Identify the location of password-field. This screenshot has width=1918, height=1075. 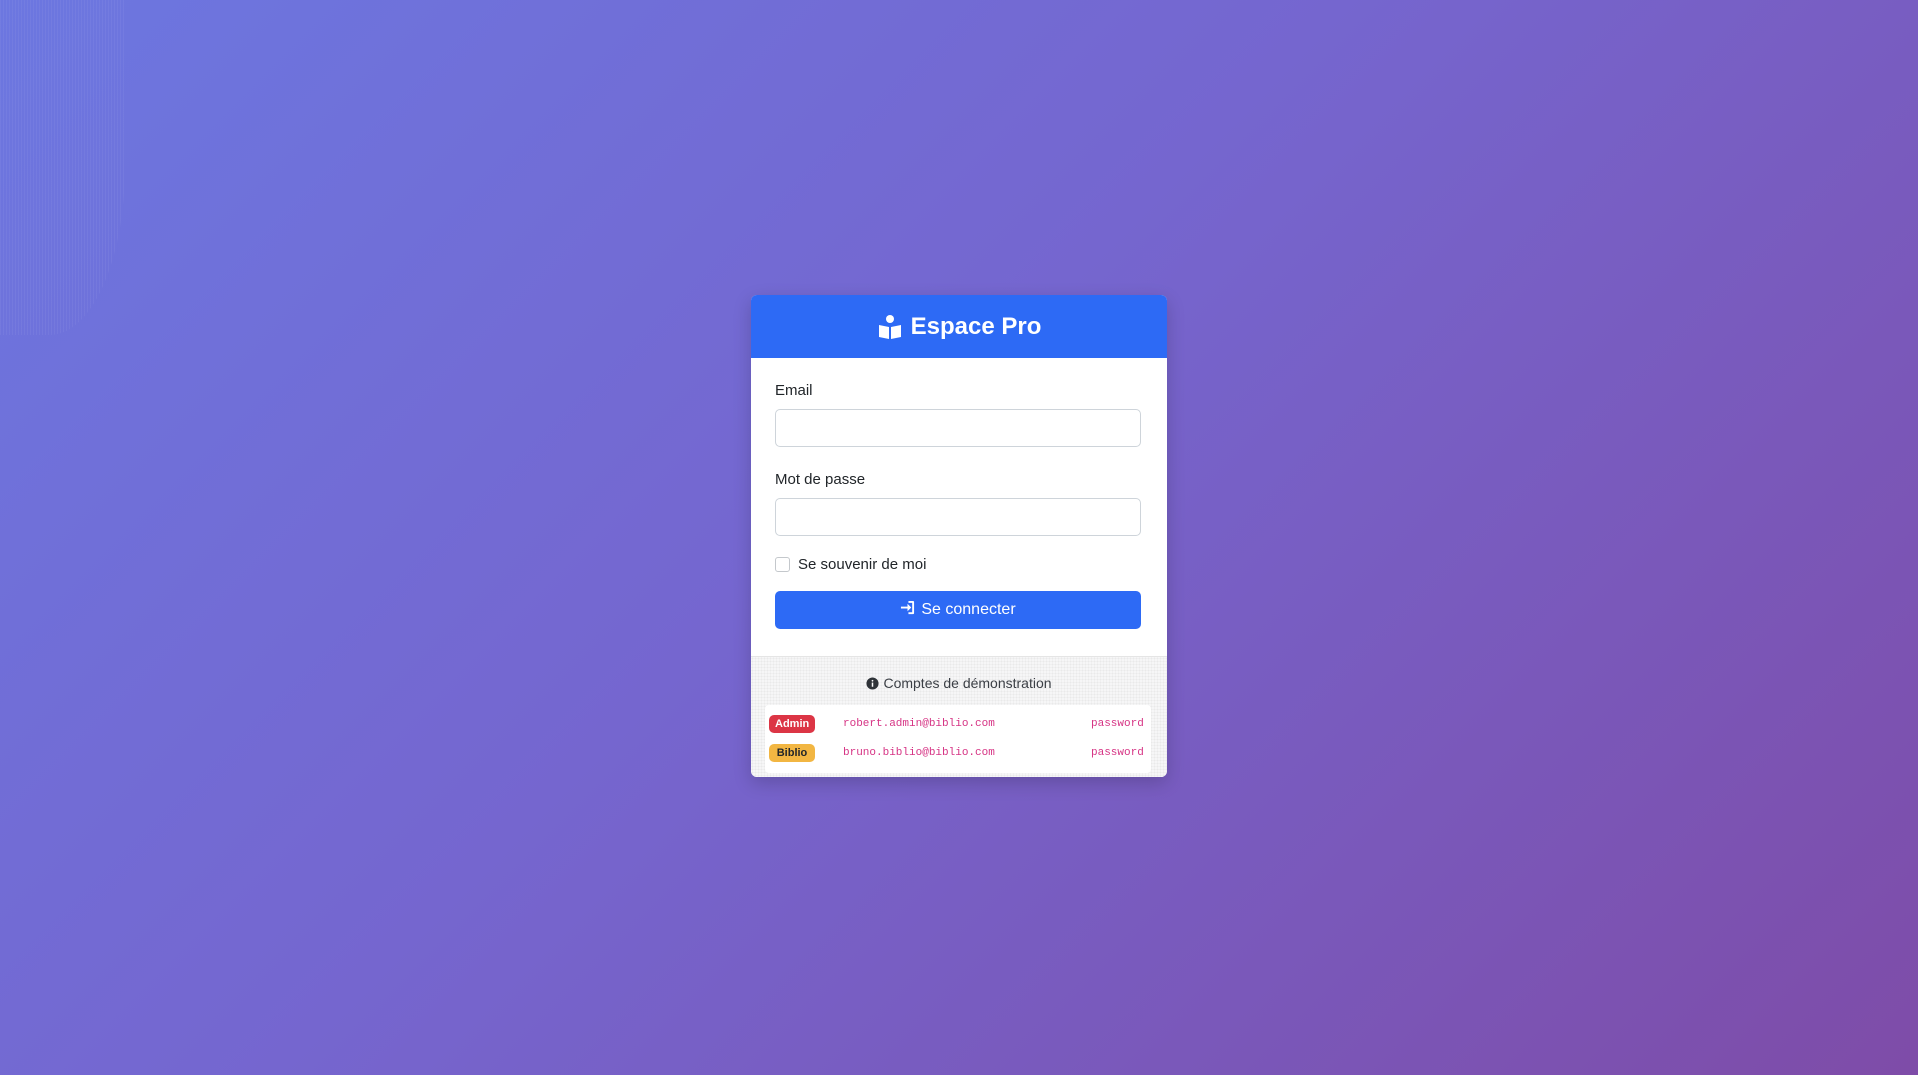
(958, 517).